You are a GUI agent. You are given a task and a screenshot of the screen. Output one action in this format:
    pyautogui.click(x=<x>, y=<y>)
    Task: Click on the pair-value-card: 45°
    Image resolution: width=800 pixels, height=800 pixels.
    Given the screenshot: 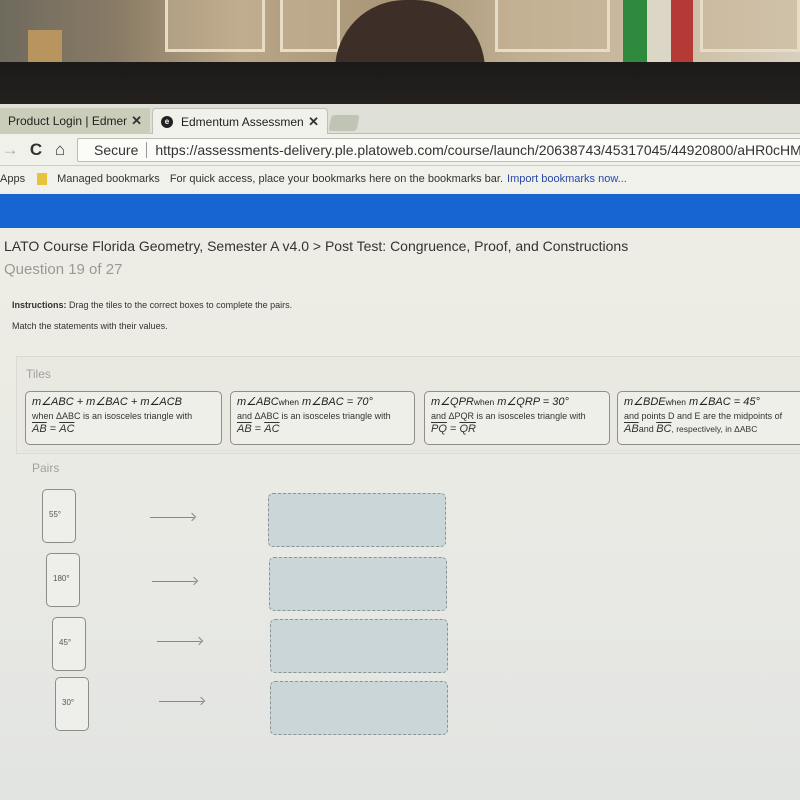 What is the action you would take?
    pyautogui.click(x=69, y=644)
    